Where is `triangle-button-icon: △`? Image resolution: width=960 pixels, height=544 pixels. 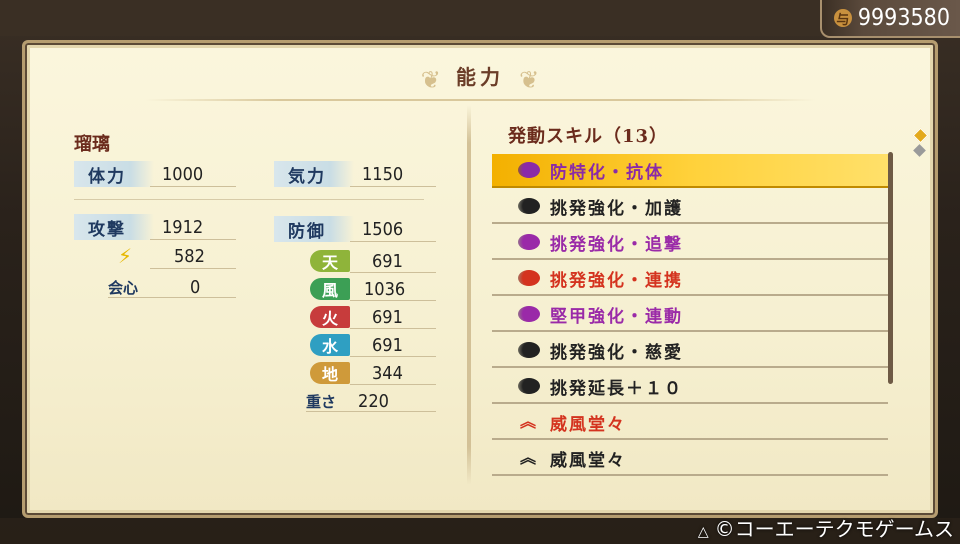
triangle-button-icon: △ is located at coordinates (703, 532).